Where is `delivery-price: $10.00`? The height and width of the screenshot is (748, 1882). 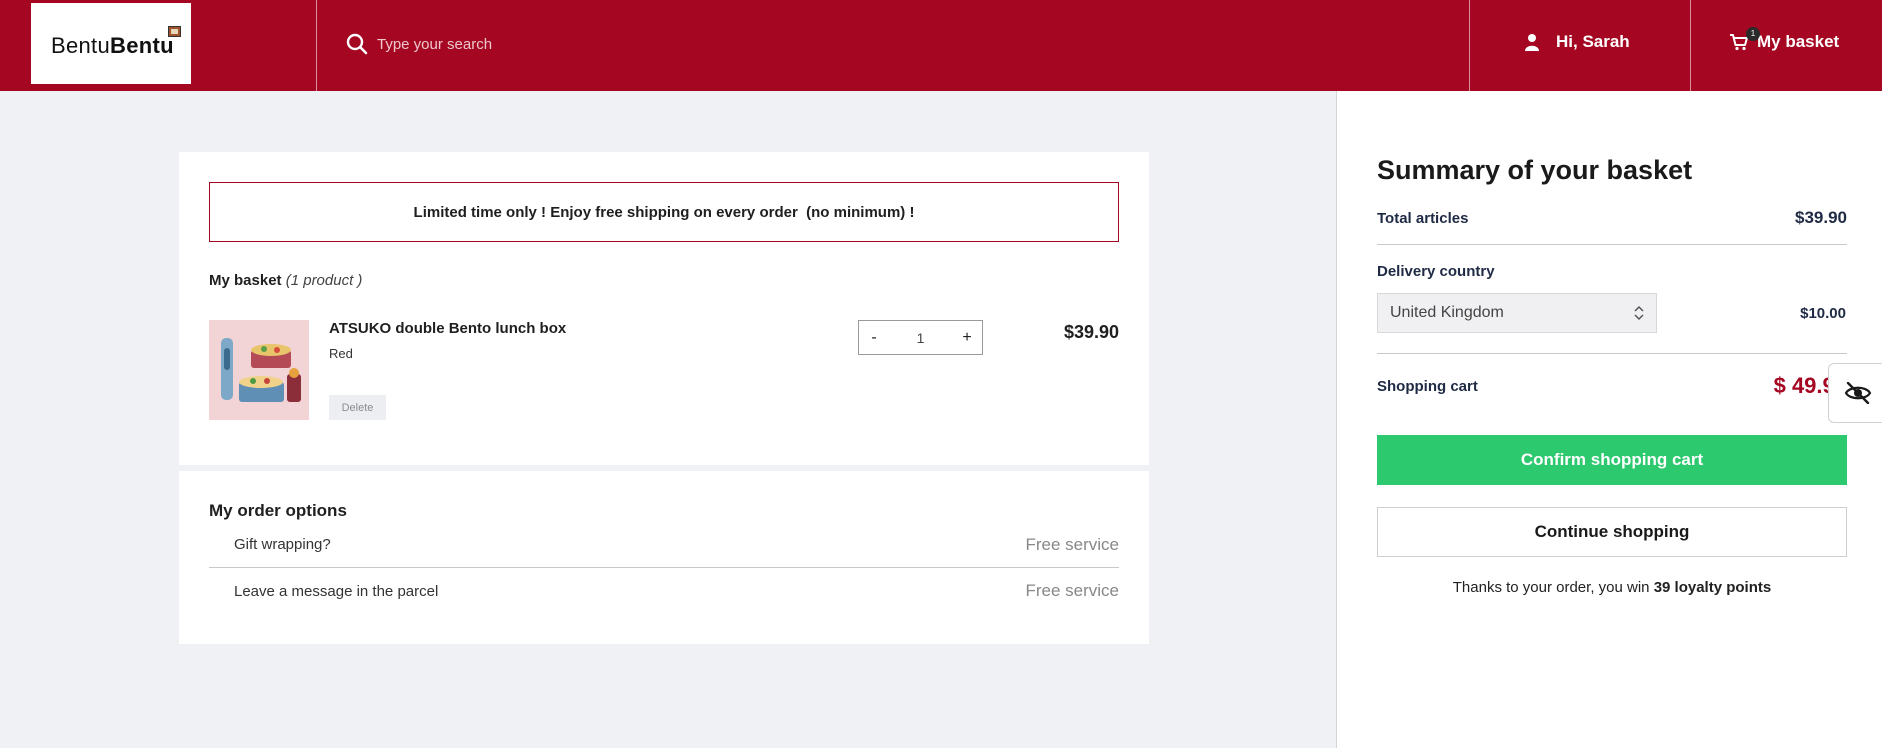
delivery-price: $10.00 is located at coordinates (1823, 313).